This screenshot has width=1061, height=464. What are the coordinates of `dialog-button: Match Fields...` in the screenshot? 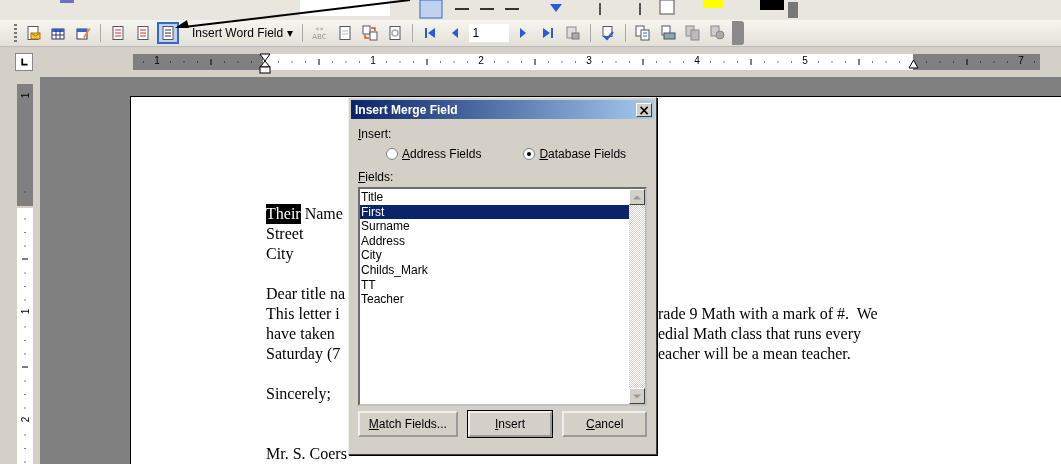 It's located at (408, 424).